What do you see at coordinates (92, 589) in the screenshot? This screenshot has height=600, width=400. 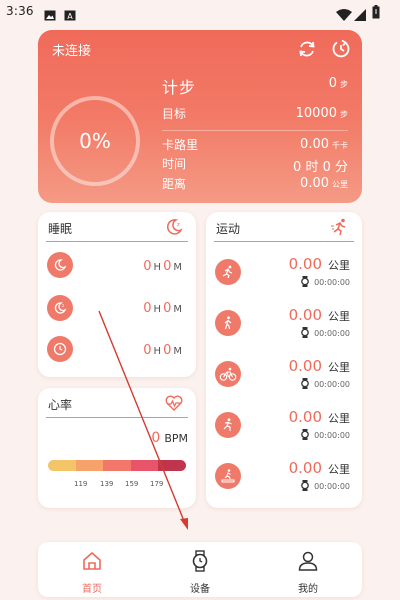 I see `nav-home-label: 首页` at bounding box center [92, 589].